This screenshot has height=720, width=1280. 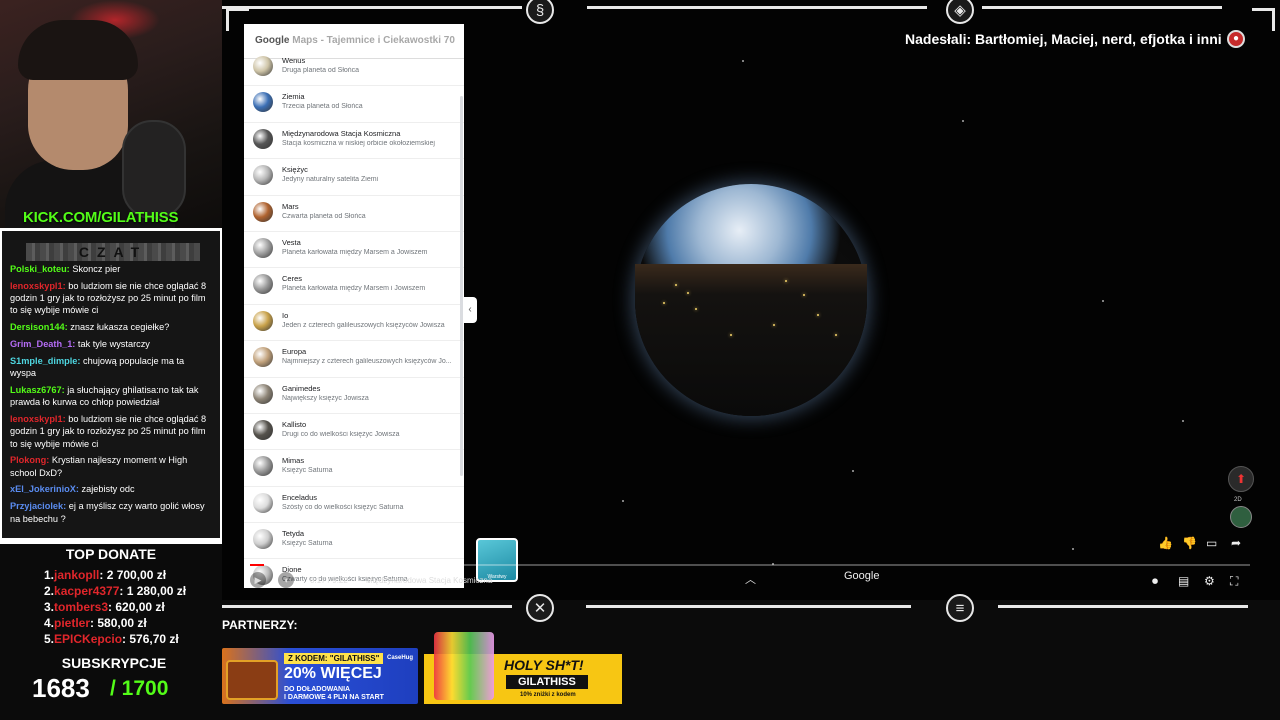 I want to click on chat-username: Grim_Death_1:, so click(x=42, y=344).